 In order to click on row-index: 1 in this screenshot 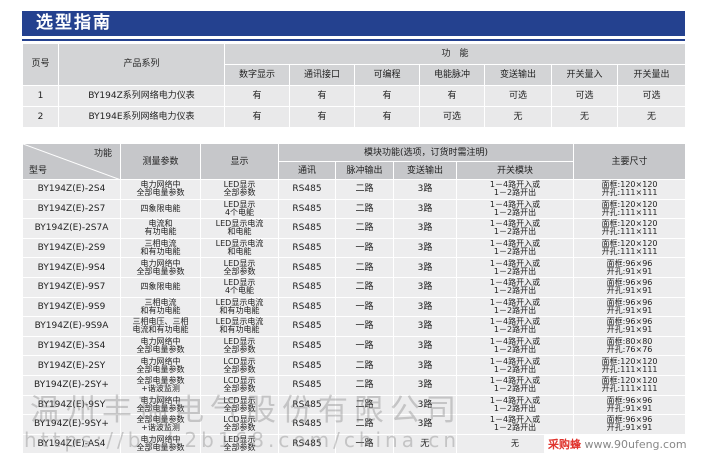, I will do `click(40, 96)`.